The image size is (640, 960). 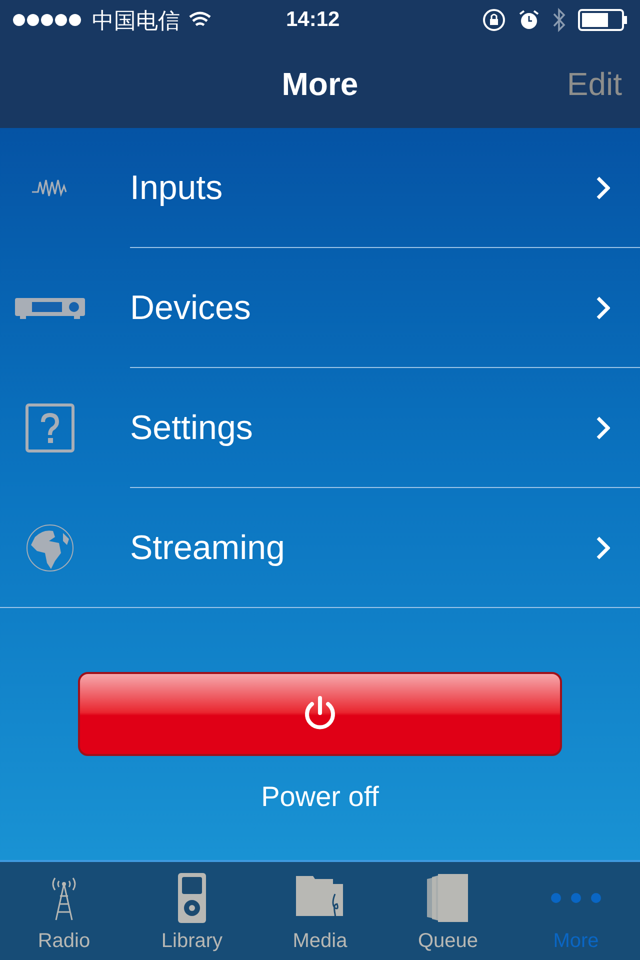 What do you see at coordinates (136, 20) in the screenshot?
I see `carrier-name: 中国电信` at bounding box center [136, 20].